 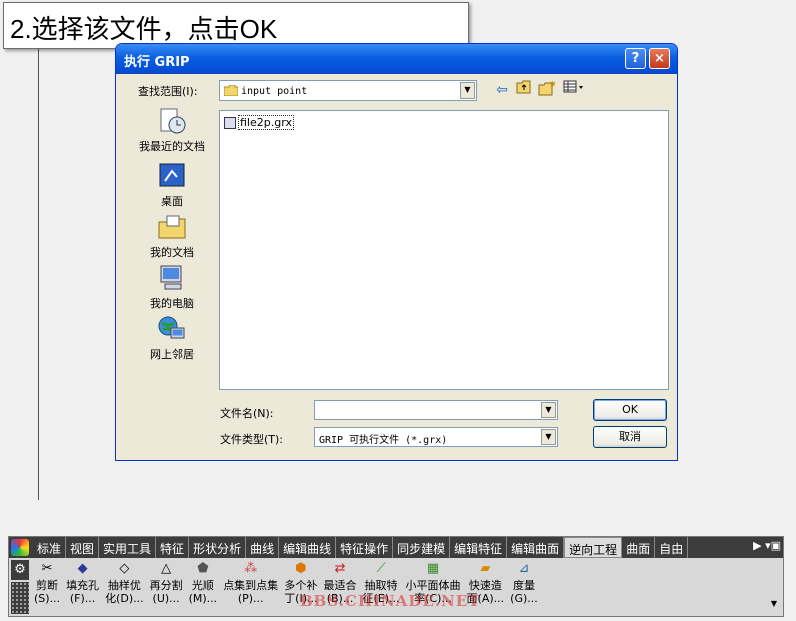 I want to click on view-menu-icon, so click(x=574, y=90).